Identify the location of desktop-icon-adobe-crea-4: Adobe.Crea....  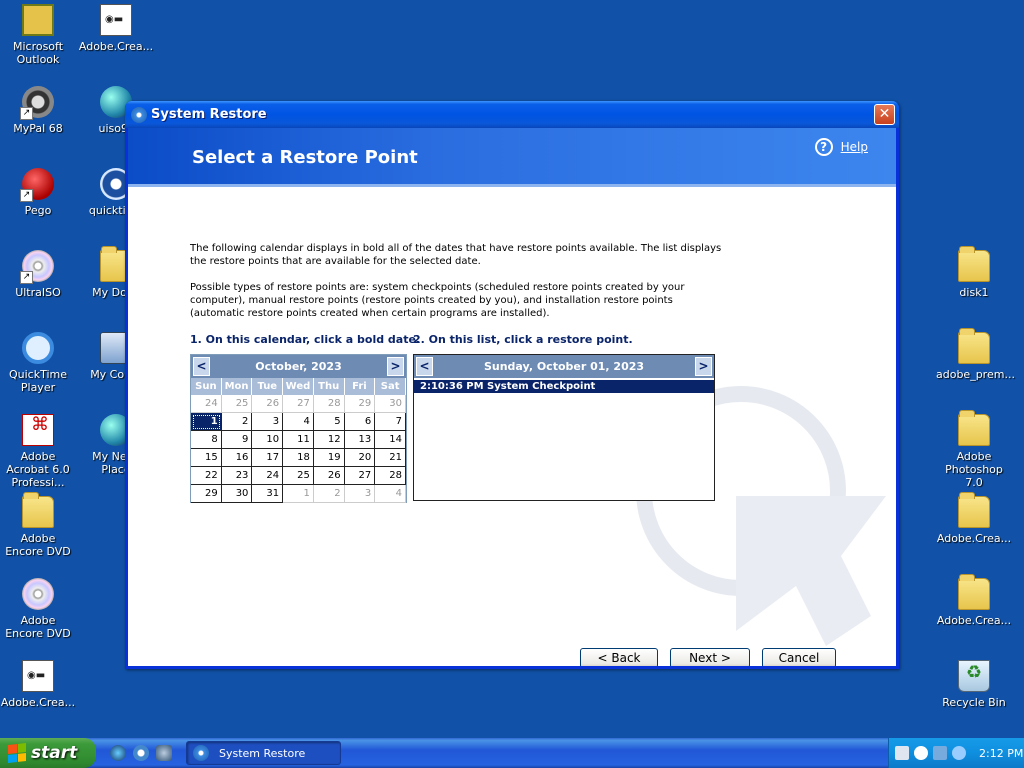
(974, 600).